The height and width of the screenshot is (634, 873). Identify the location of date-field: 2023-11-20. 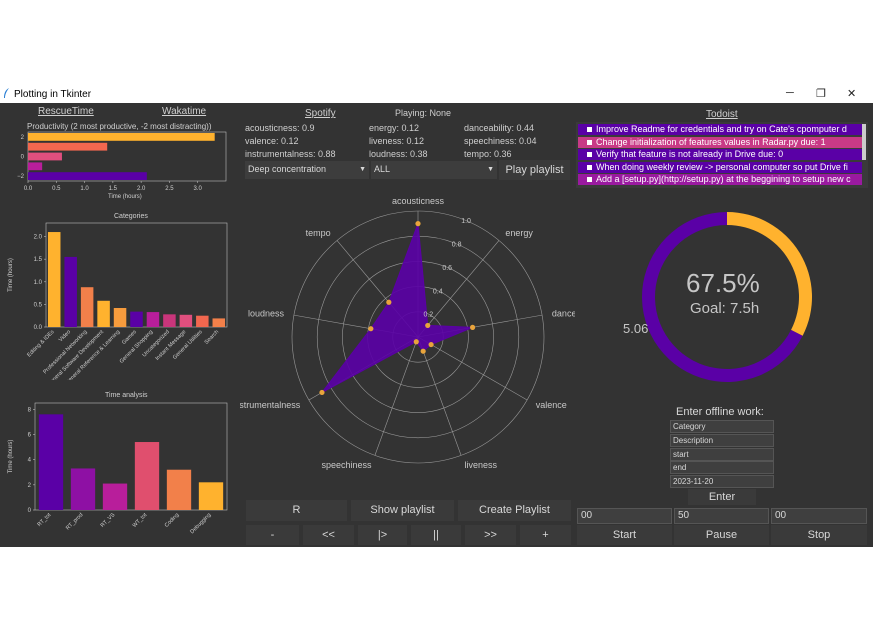
(722, 481).